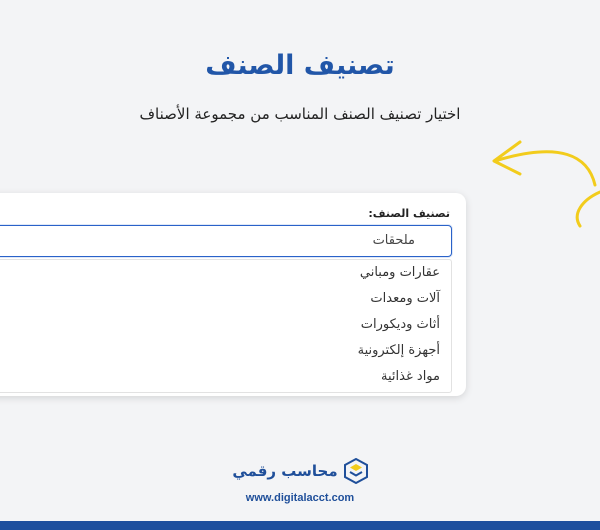  I want to click on brand-block: محاسب رقمي, so click(300, 473).